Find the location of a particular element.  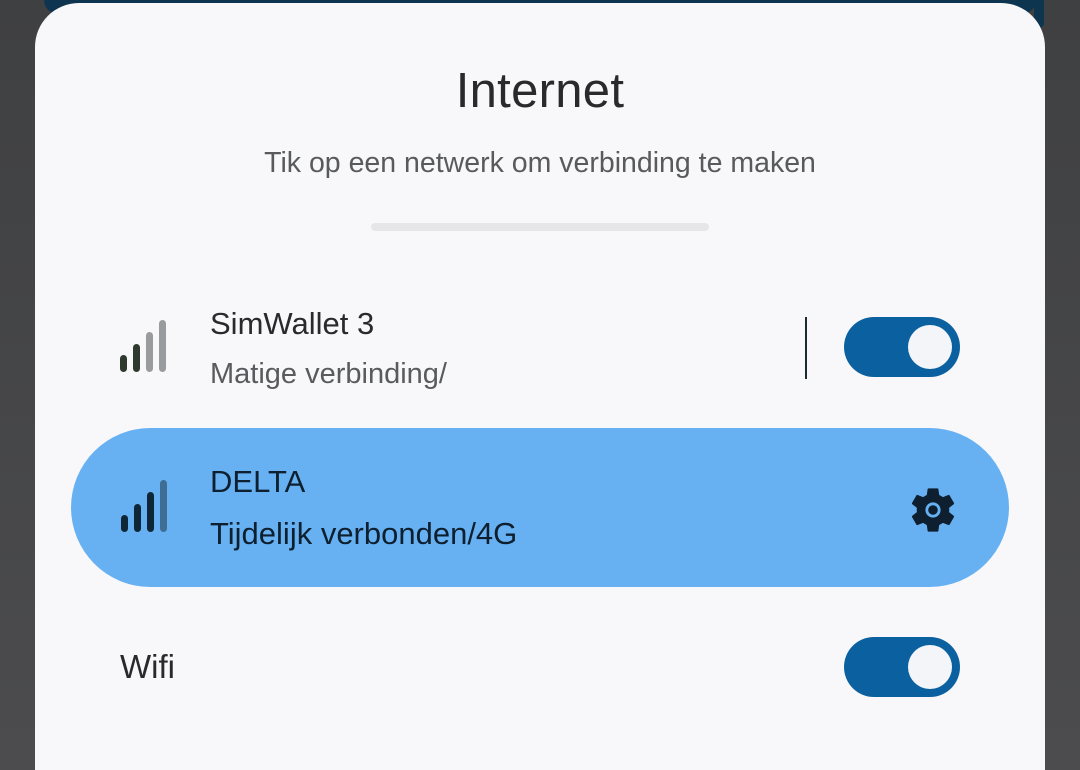

network-status: Tijdelijk verbonden/4G is located at coordinates (364, 533).